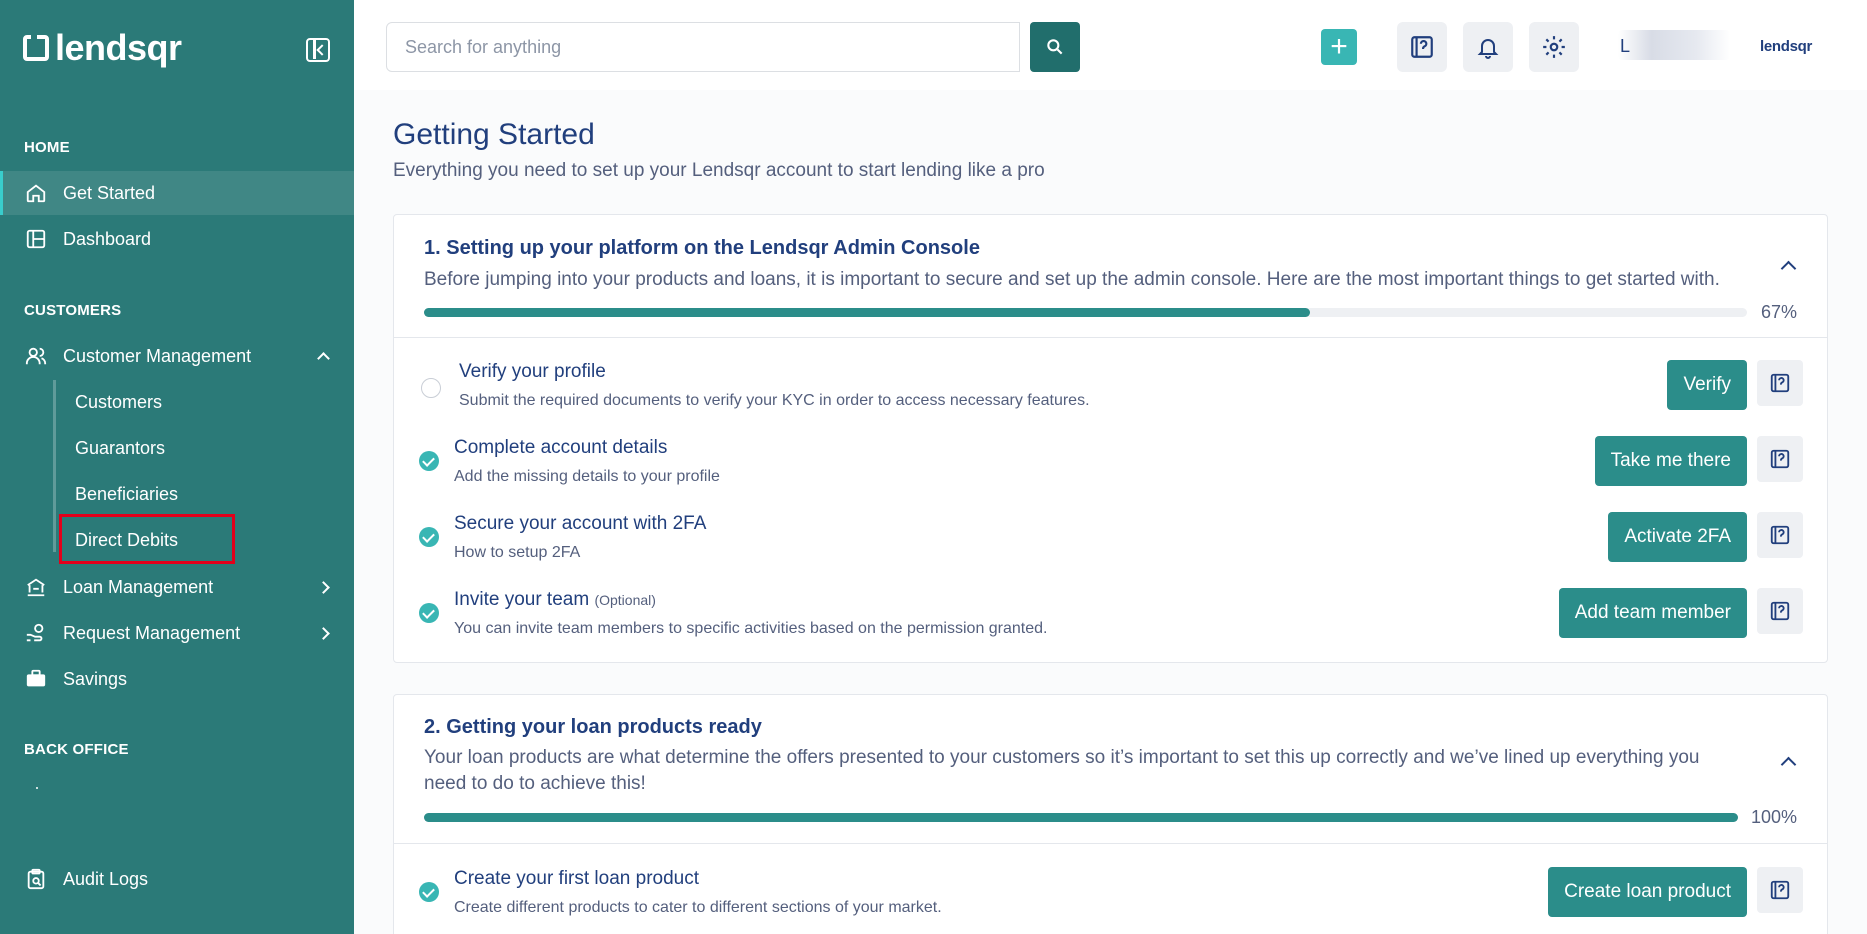  Describe the element at coordinates (1786, 46) in the screenshot. I see `org-logo: lendsqr` at that location.